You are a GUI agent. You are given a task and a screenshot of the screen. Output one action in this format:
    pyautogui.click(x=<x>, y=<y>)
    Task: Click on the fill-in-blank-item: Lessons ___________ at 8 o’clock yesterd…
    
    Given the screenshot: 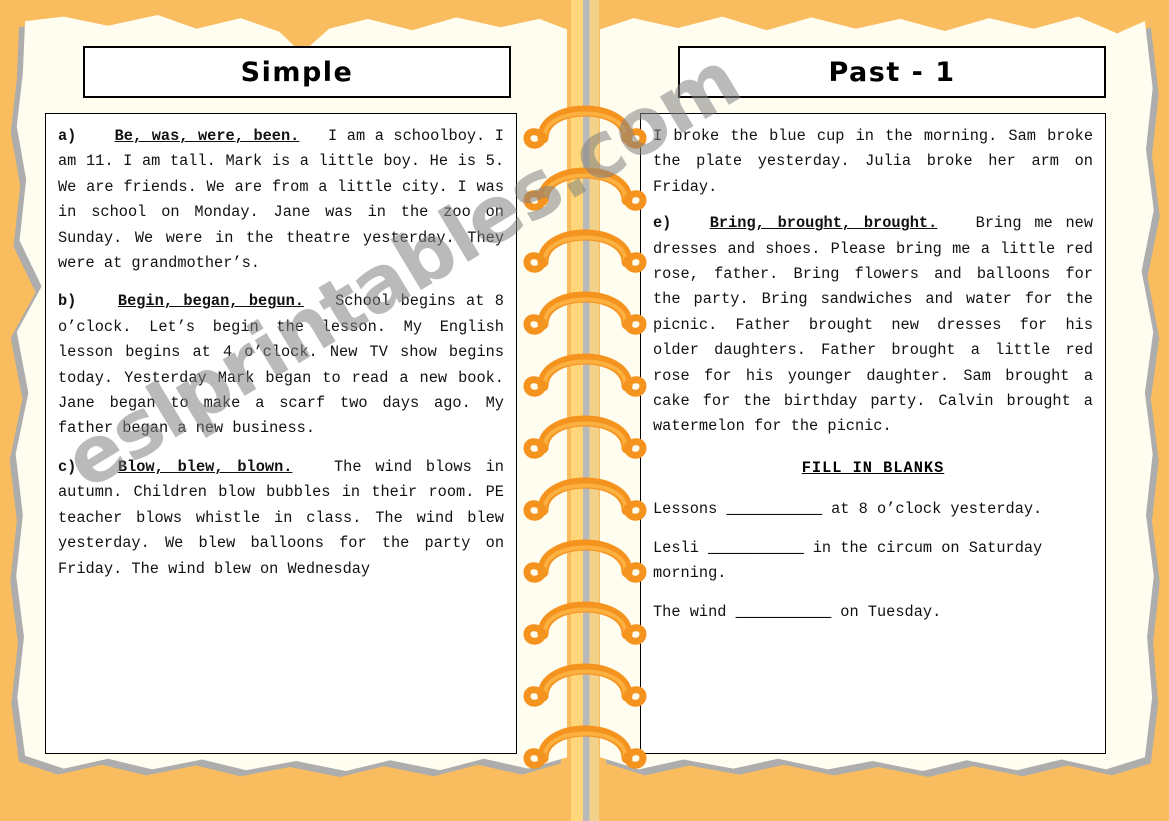 What is the action you would take?
    pyautogui.click(x=873, y=509)
    